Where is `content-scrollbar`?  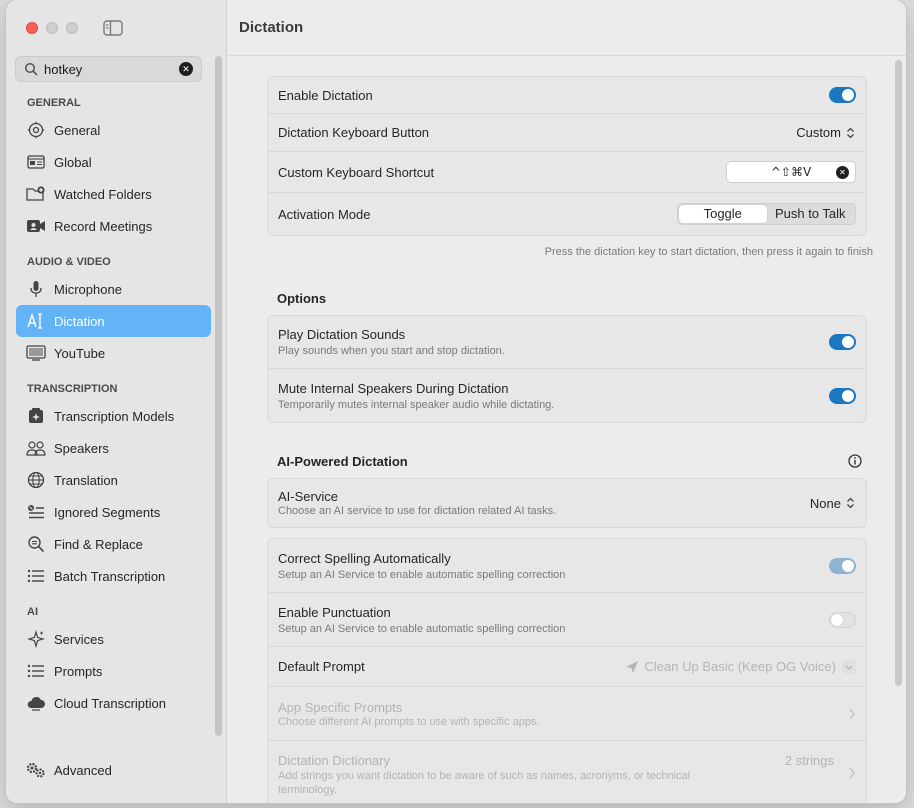
content-scrollbar is located at coordinates (898, 373).